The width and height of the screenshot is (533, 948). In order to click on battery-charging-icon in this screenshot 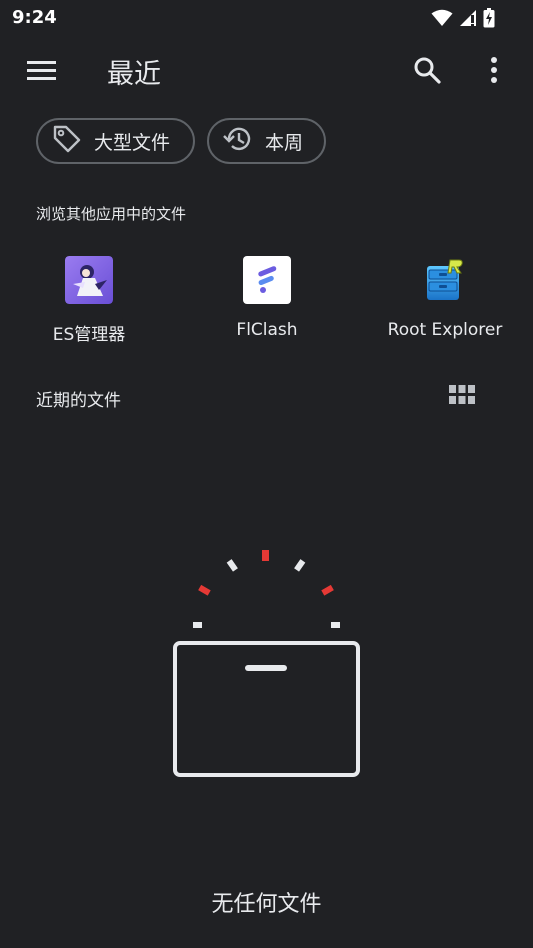, I will do `click(489, 20)`.